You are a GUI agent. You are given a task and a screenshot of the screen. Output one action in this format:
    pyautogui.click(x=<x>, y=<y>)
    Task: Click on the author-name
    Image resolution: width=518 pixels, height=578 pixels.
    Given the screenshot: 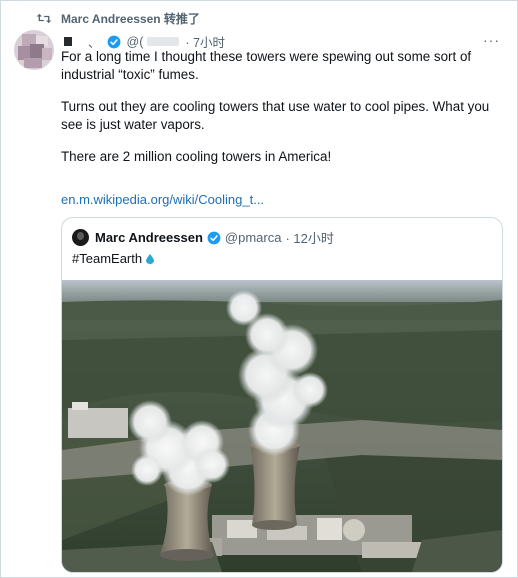 What is the action you would take?
    pyautogui.click(x=68, y=41)
    